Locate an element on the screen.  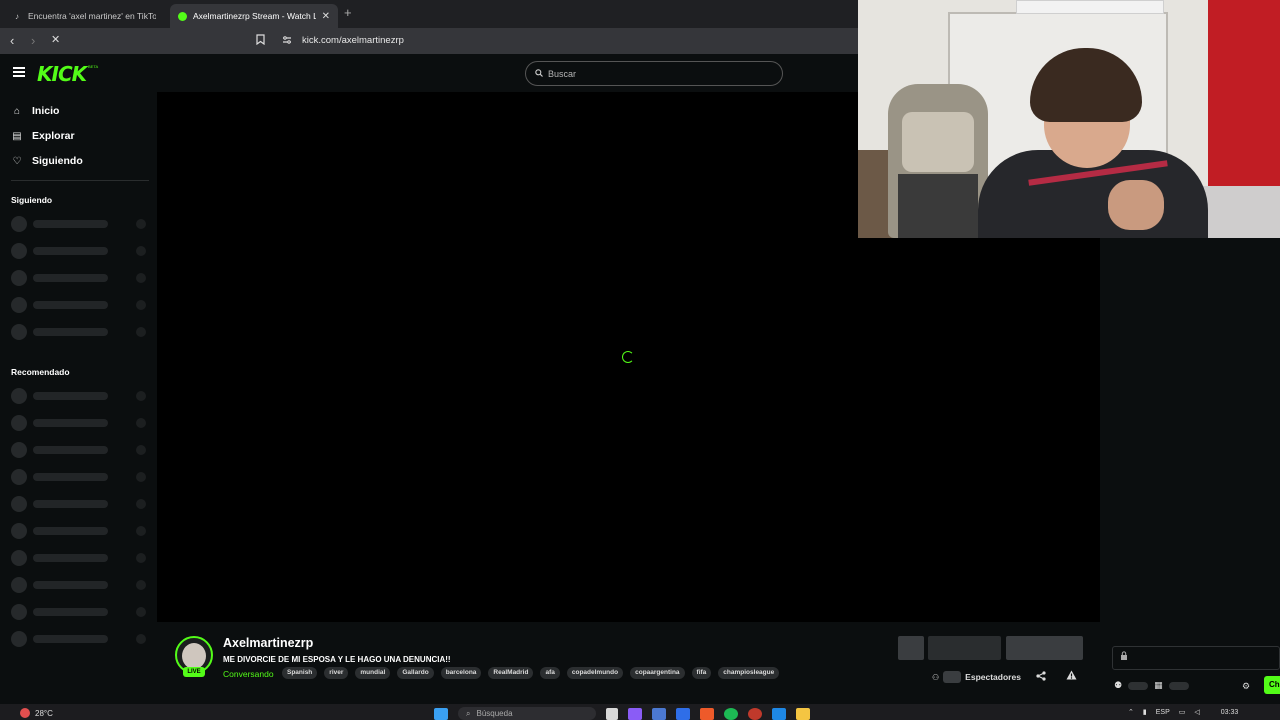
sidebar-divider is located at coordinates (80, 180).